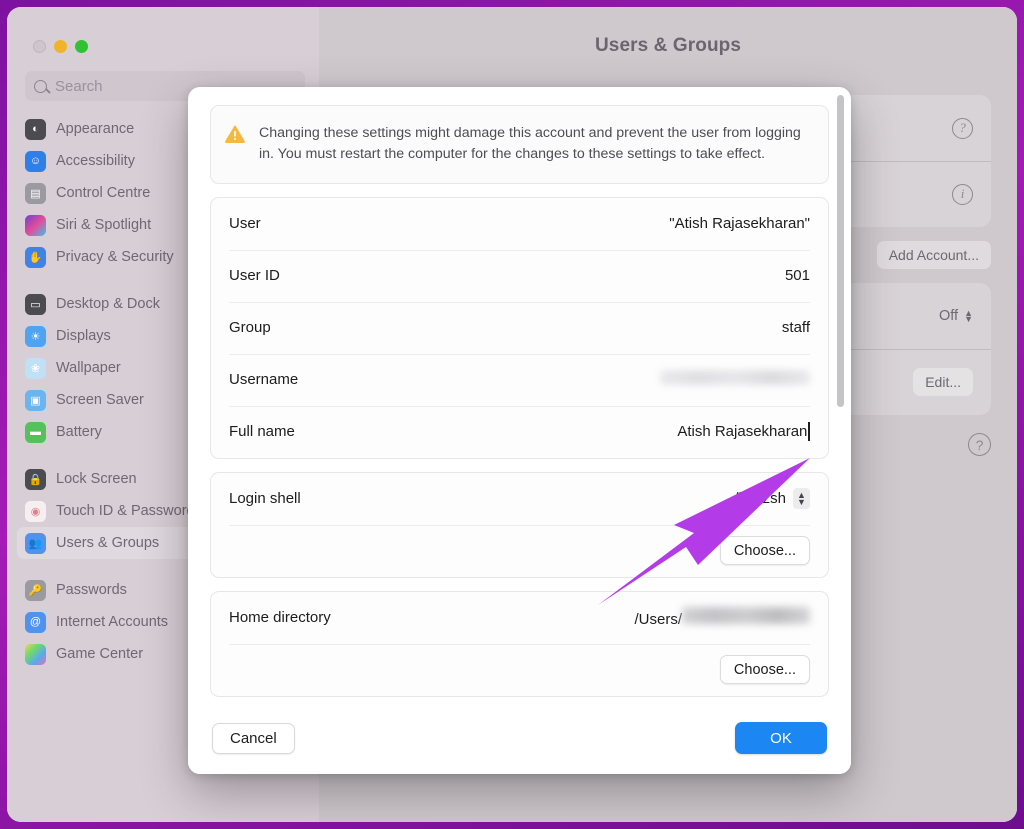 This screenshot has width=1024, height=829. Describe the element at coordinates (795, 328) in the screenshot. I see `field-value: staff` at that location.